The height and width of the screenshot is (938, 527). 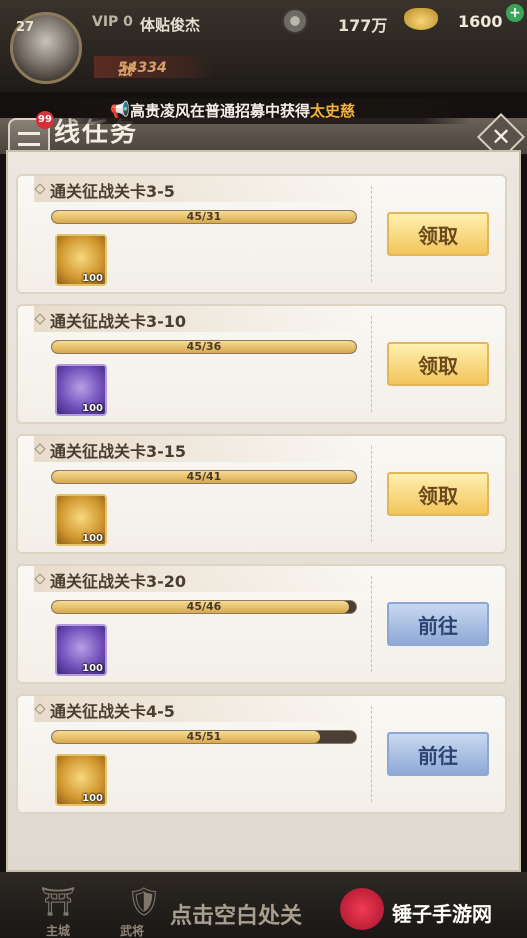 What do you see at coordinates (112, 711) in the screenshot?
I see `task-title: 通关征战关卡4-5` at bounding box center [112, 711].